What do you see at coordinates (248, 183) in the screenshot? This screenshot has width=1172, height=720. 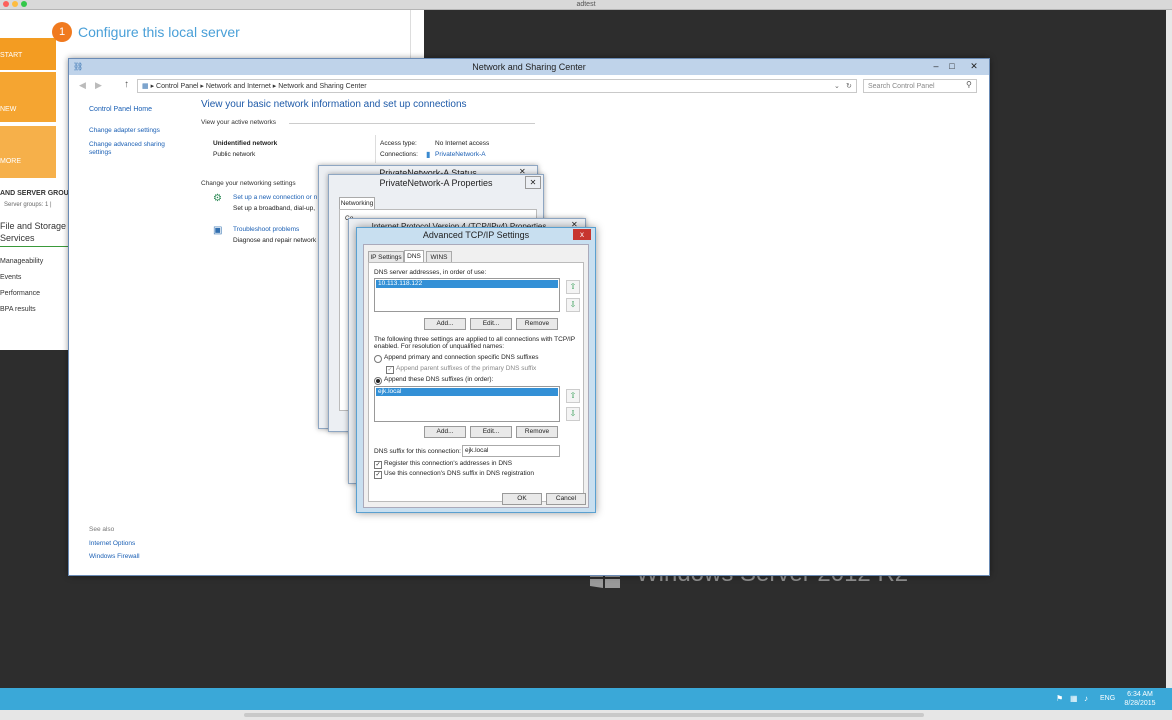 I see `change-settings-label: Change your networking settings` at bounding box center [248, 183].